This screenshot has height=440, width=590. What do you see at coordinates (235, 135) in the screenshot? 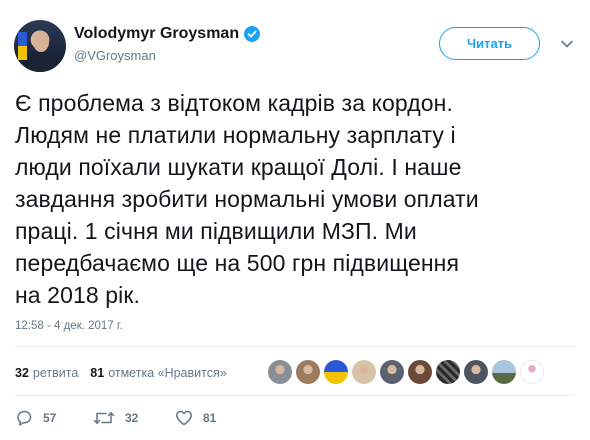
I see `tweet-line: Людям не платили нормальну зарплату і` at bounding box center [235, 135].